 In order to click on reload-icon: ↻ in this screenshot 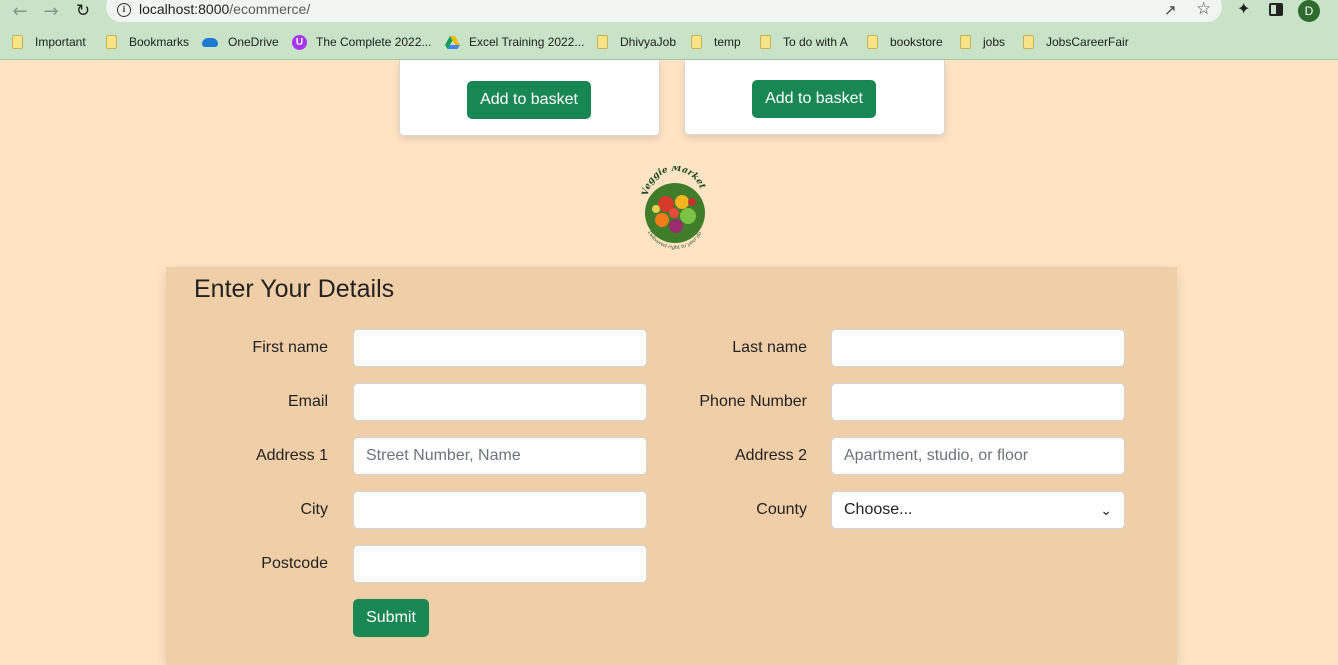, I will do `click(83, 11)`.